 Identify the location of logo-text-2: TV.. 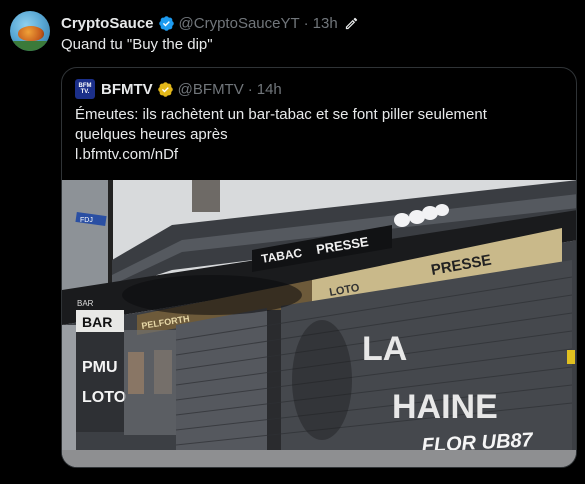
(85, 92).